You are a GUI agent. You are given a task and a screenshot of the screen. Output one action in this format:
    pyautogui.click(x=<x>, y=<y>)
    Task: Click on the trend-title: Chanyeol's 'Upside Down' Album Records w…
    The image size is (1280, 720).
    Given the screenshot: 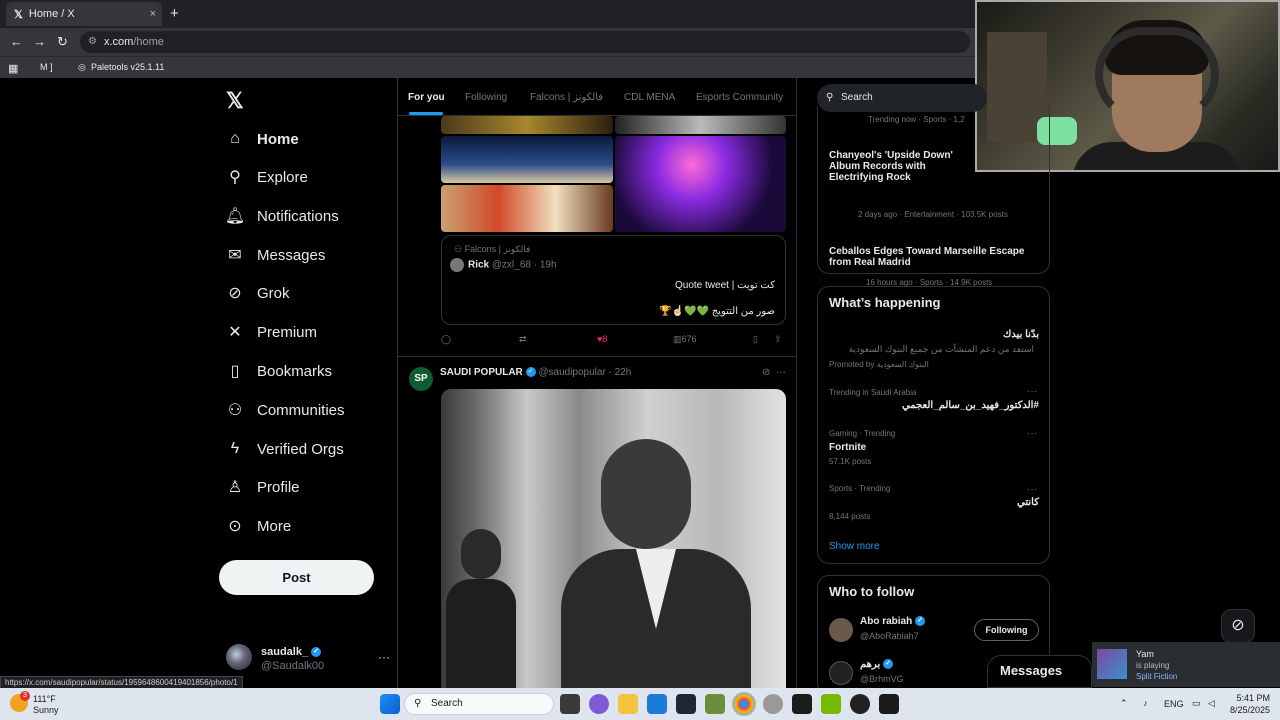 What is the action you would take?
    pyautogui.click(x=904, y=166)
    